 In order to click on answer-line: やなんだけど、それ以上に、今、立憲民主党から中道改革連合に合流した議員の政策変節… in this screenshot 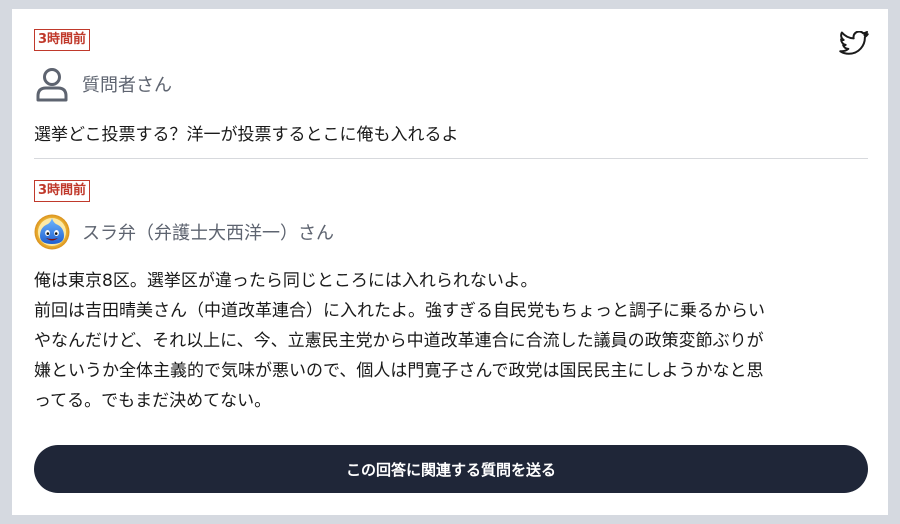, I will do `click(399, 341)`.